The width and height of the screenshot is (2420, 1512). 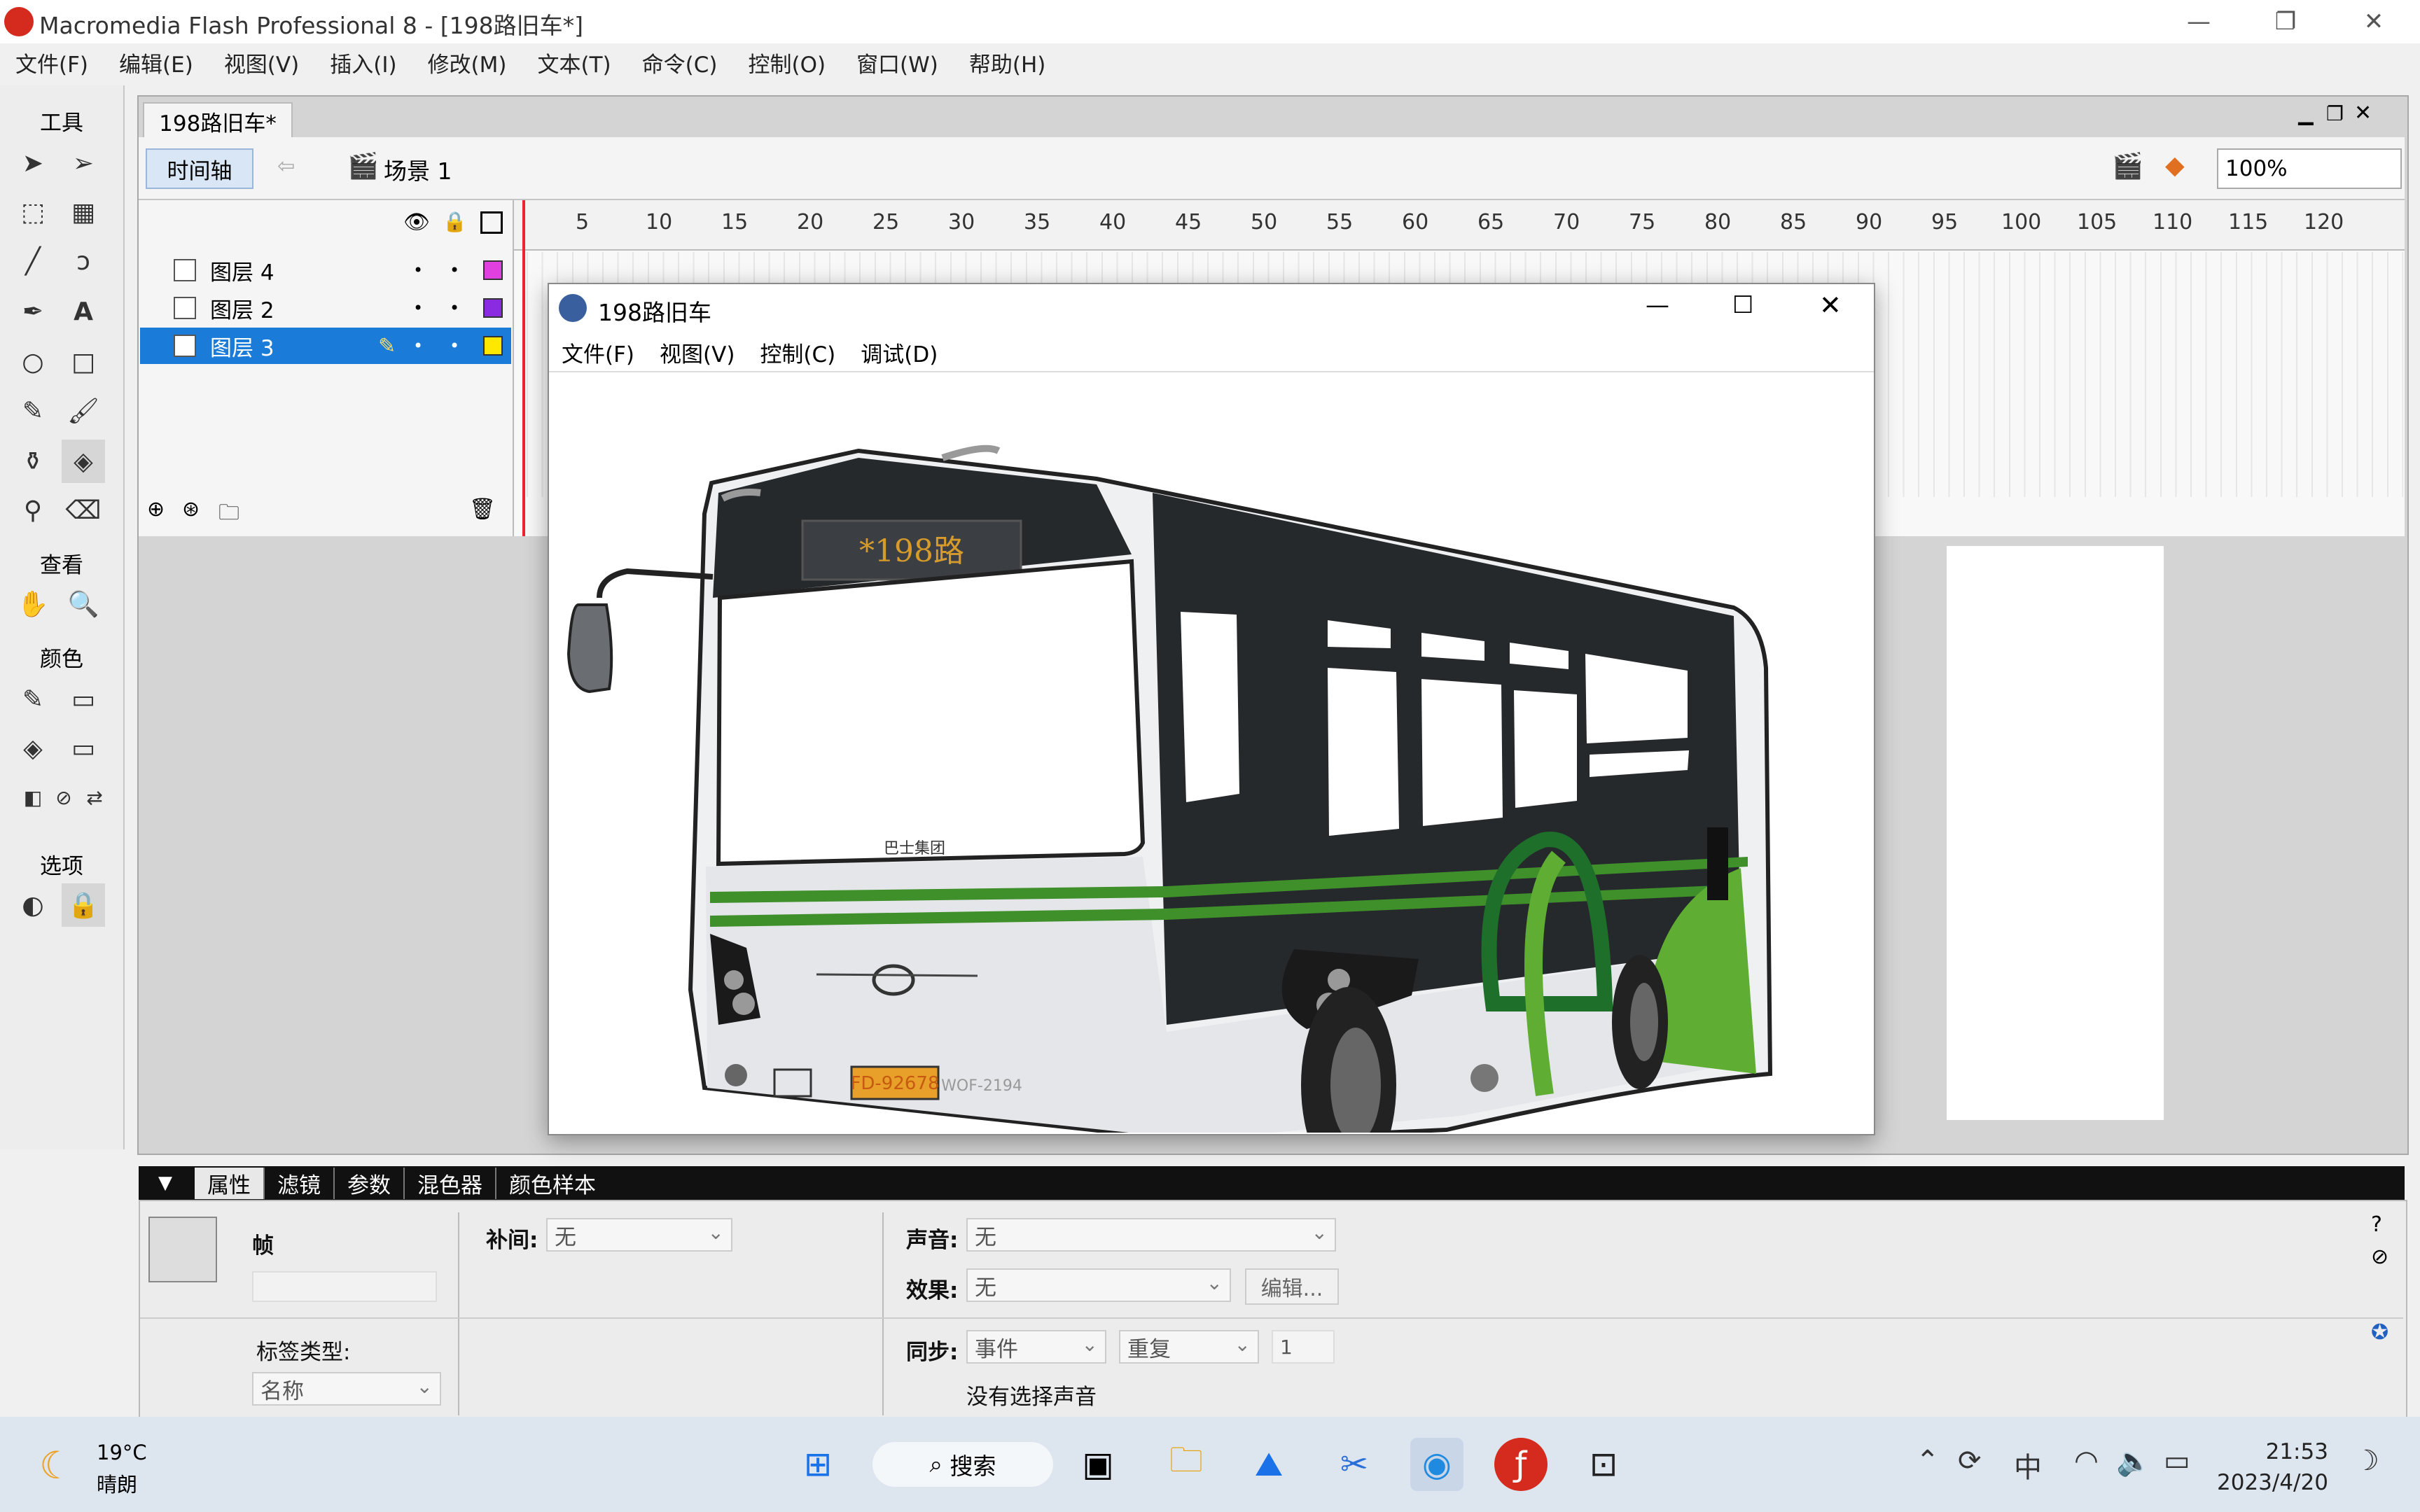 What do you see at coordinates (83, 604) in the screenshot?
I see `zoom-tool-icon: 🔍` at bounding box center [83, 604].